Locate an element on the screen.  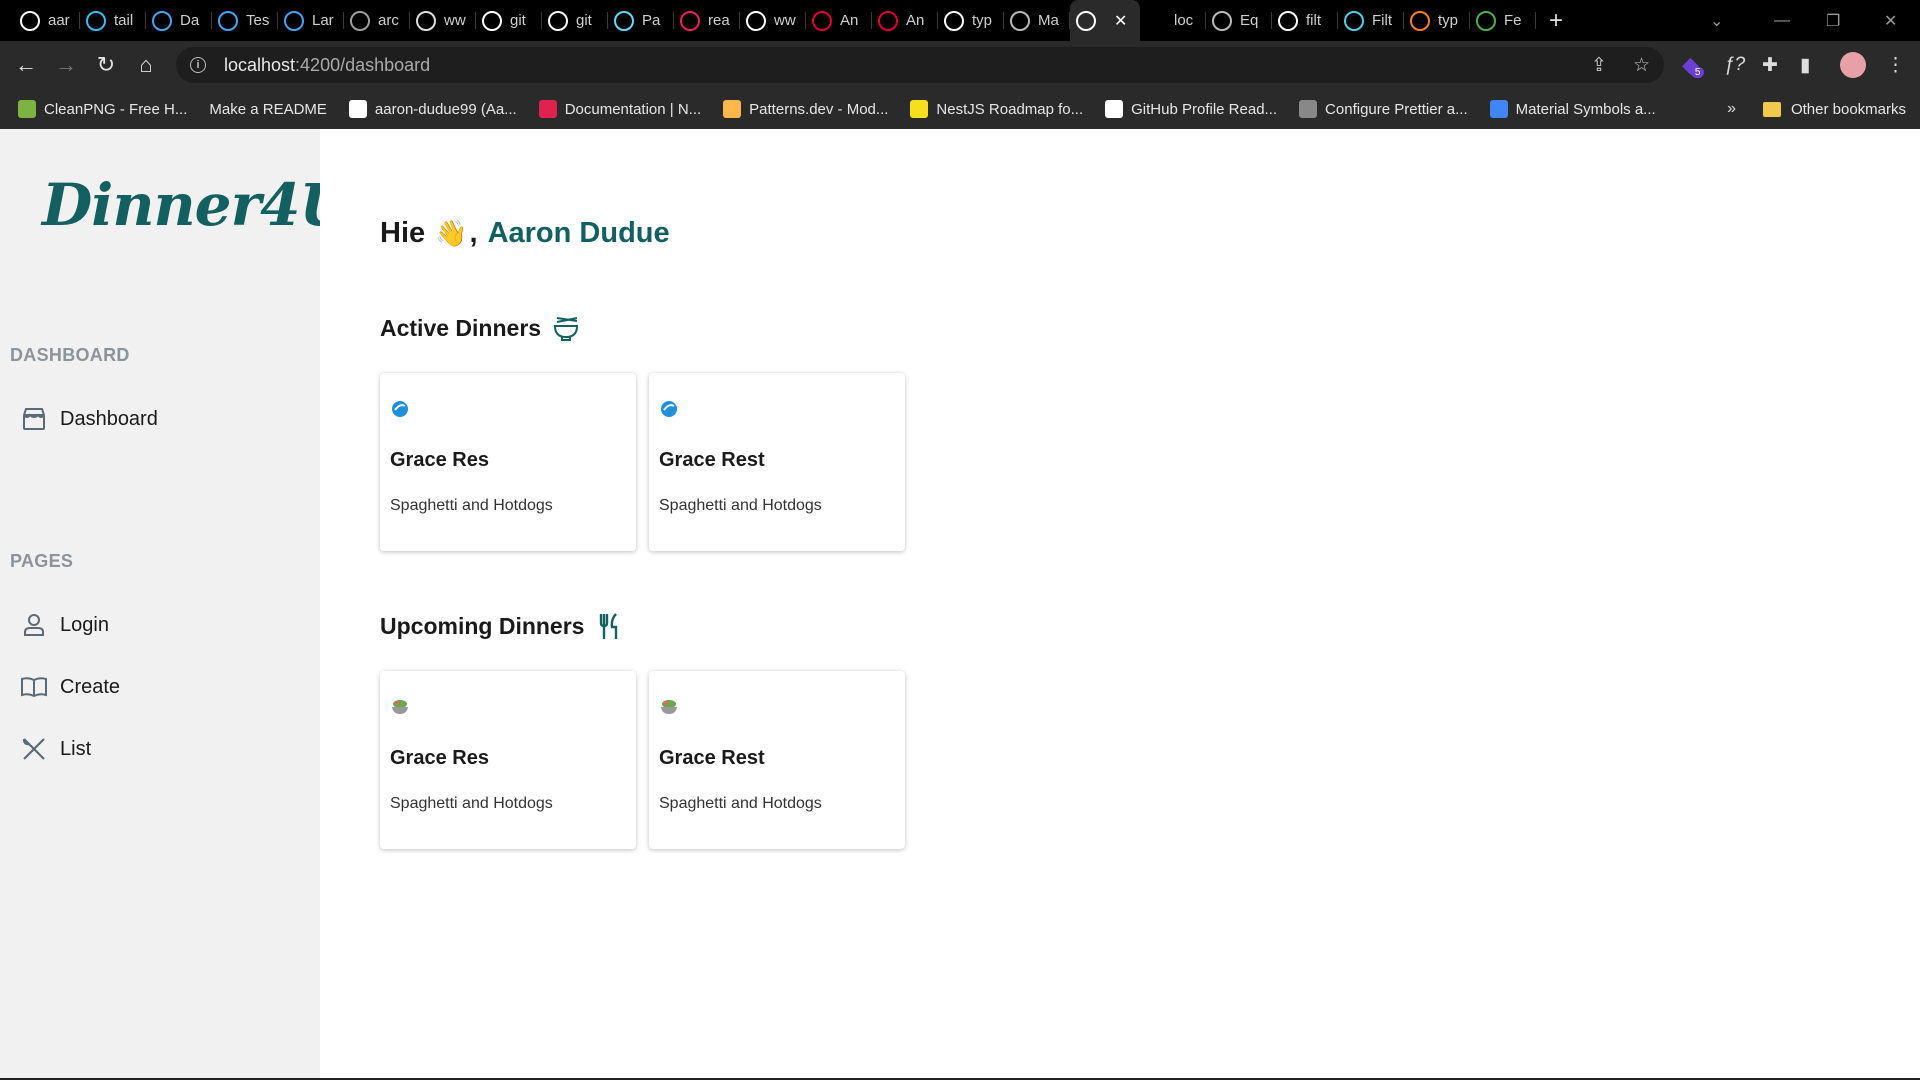
maximize-button: ❐ is located at coordinates (1833, 20).